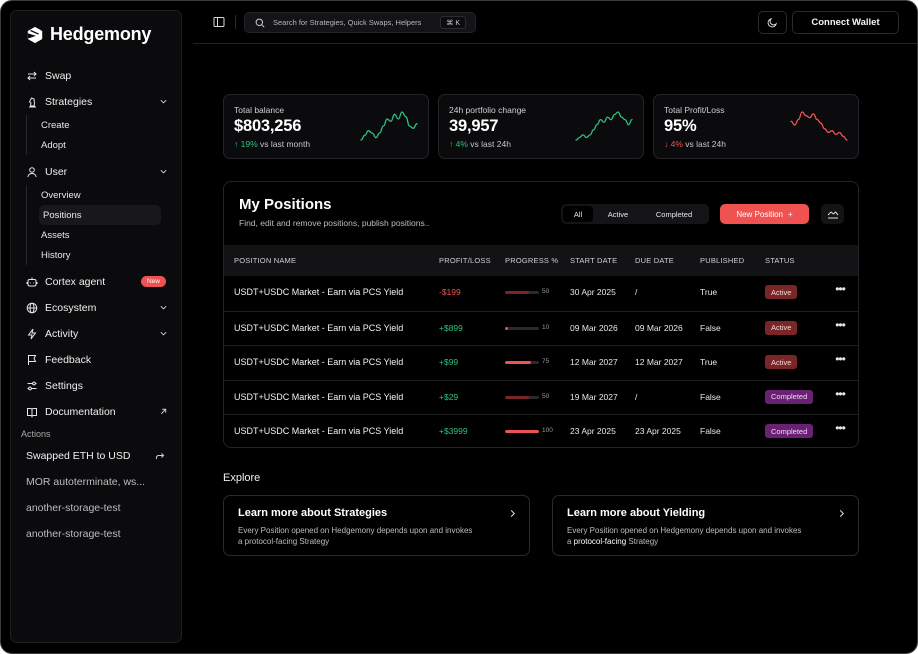 This screenshot has height=654, width=918. What do you see at coordinates (96, 360) in the screenshot?
I see `sidebar-item-feedback: Feedback` at bounding box center [96, 360].